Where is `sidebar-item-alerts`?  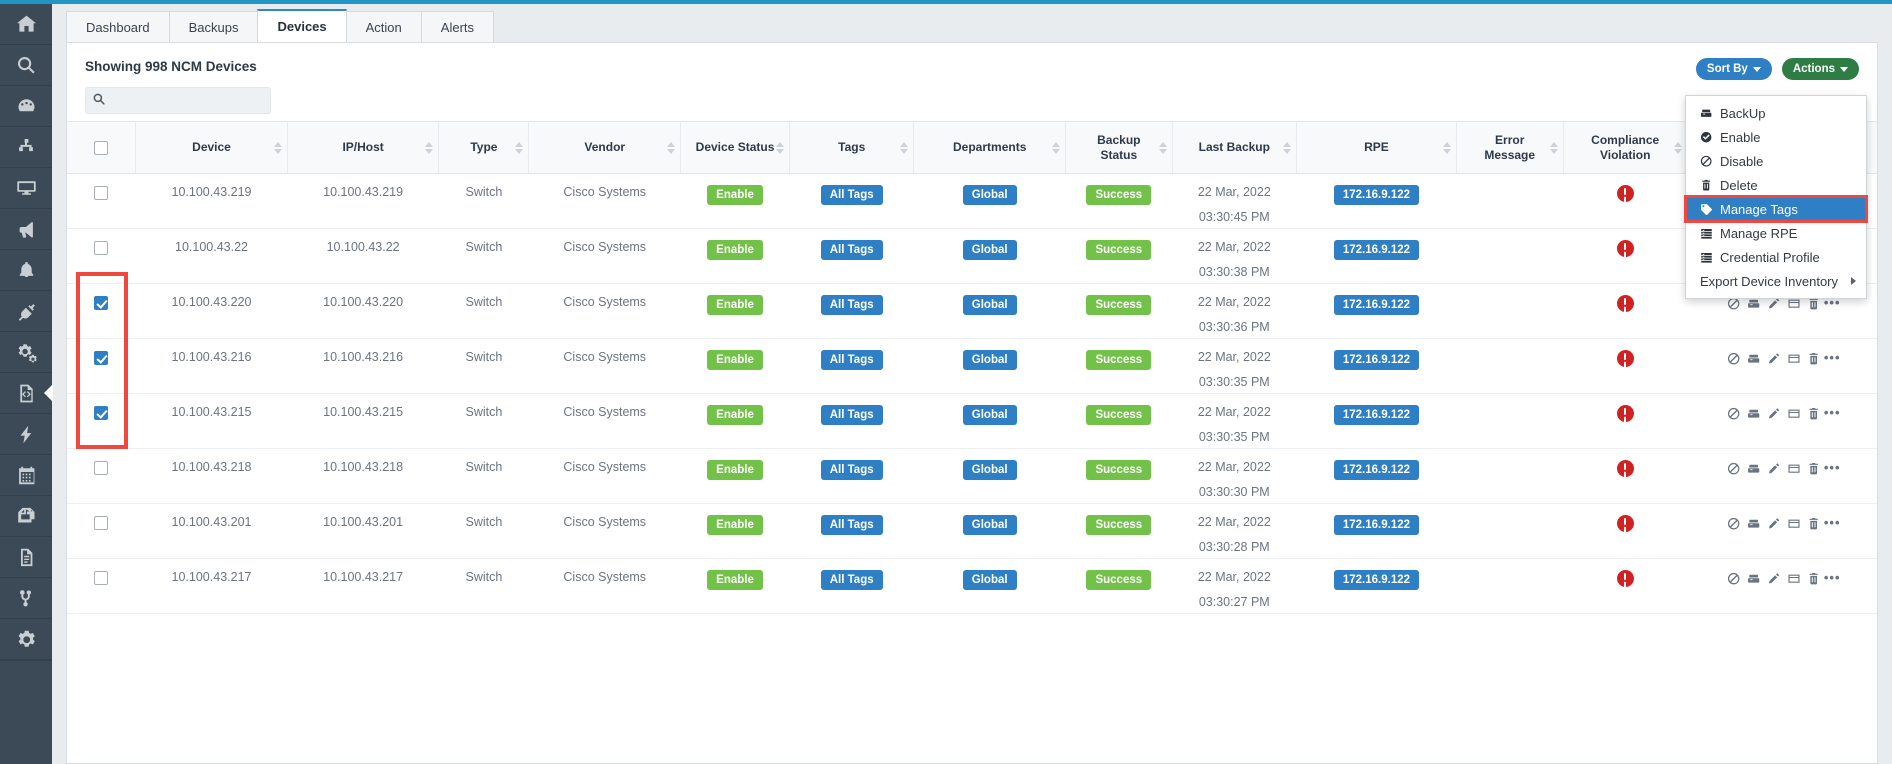 sidebar-item-alerts is located at coordinates (26, 270).